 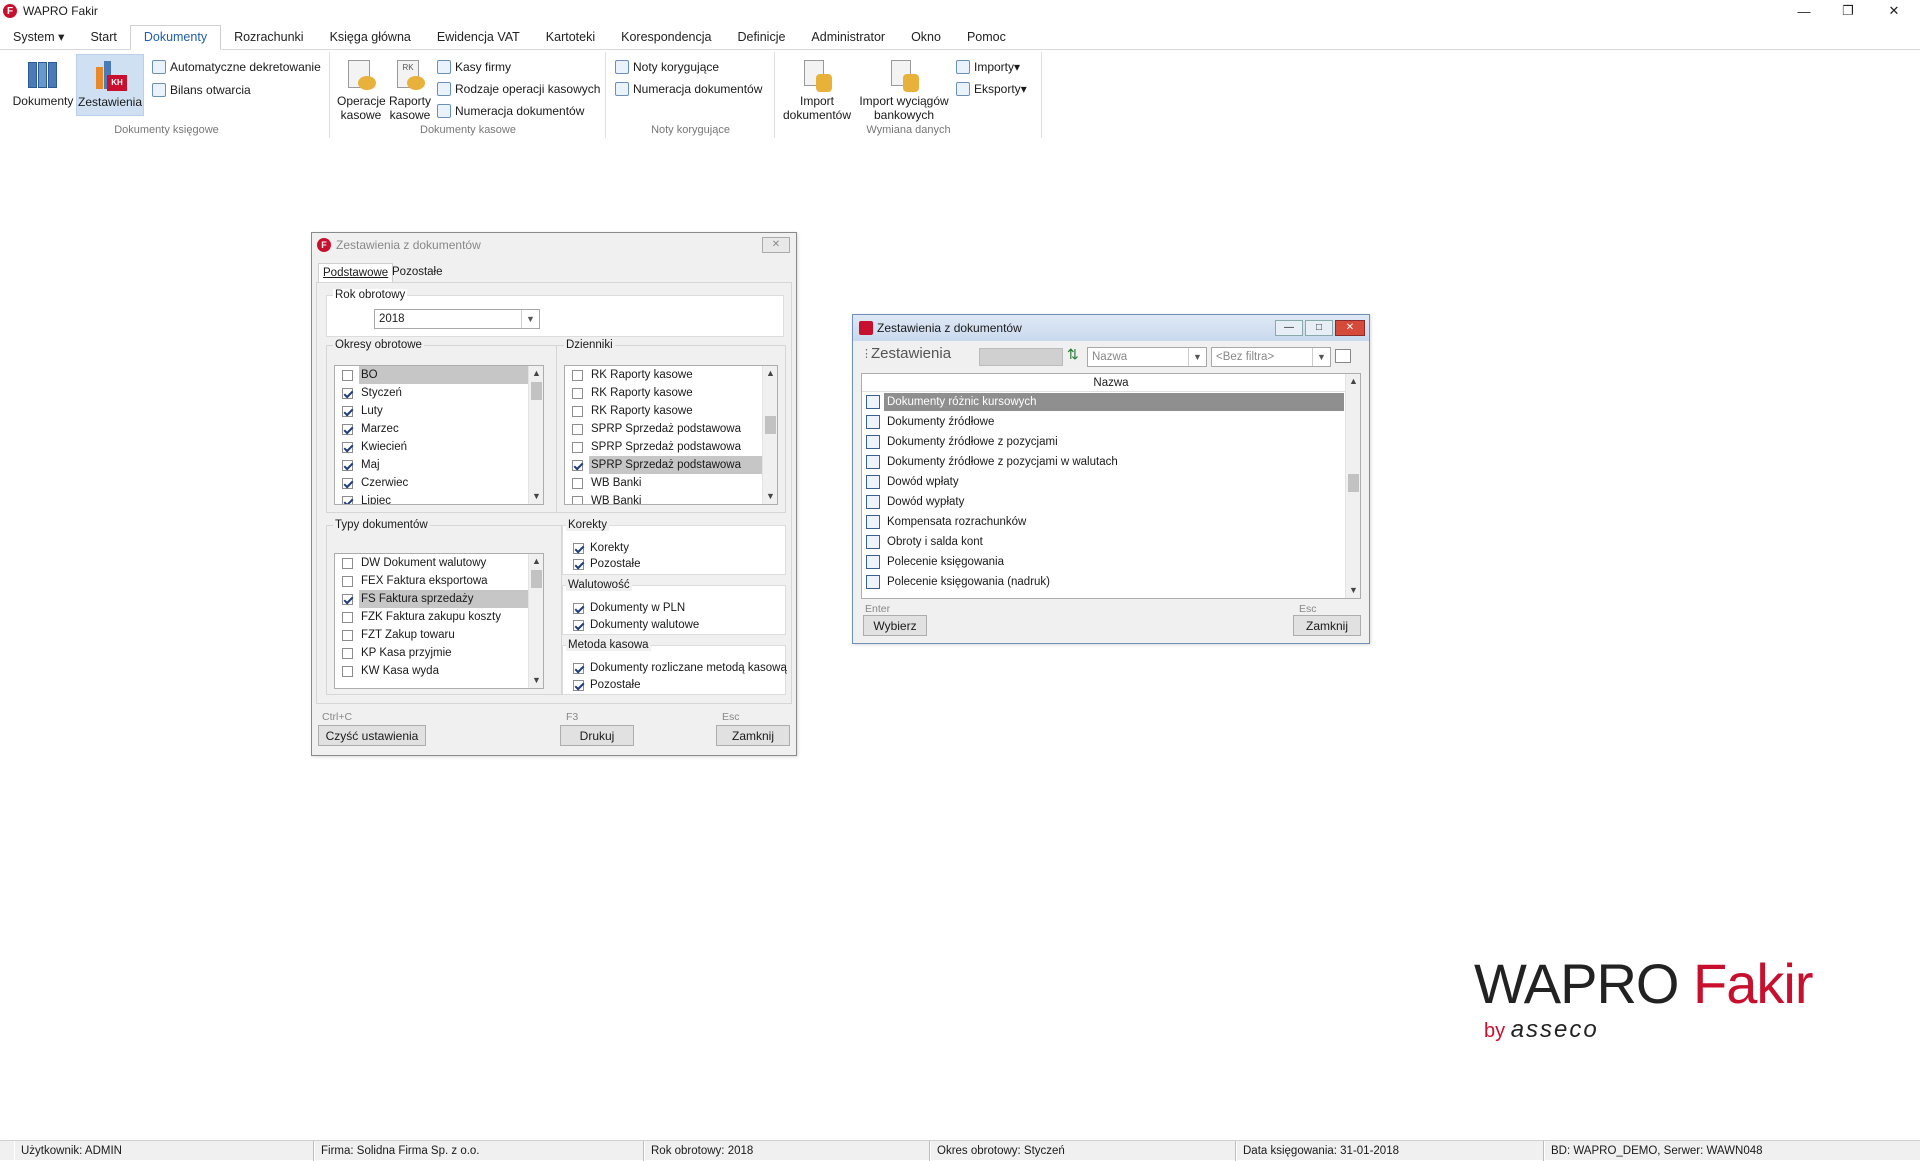 I want to click on zestawienie-row: Dowód wypłaty, so click(x=1111, y=502).